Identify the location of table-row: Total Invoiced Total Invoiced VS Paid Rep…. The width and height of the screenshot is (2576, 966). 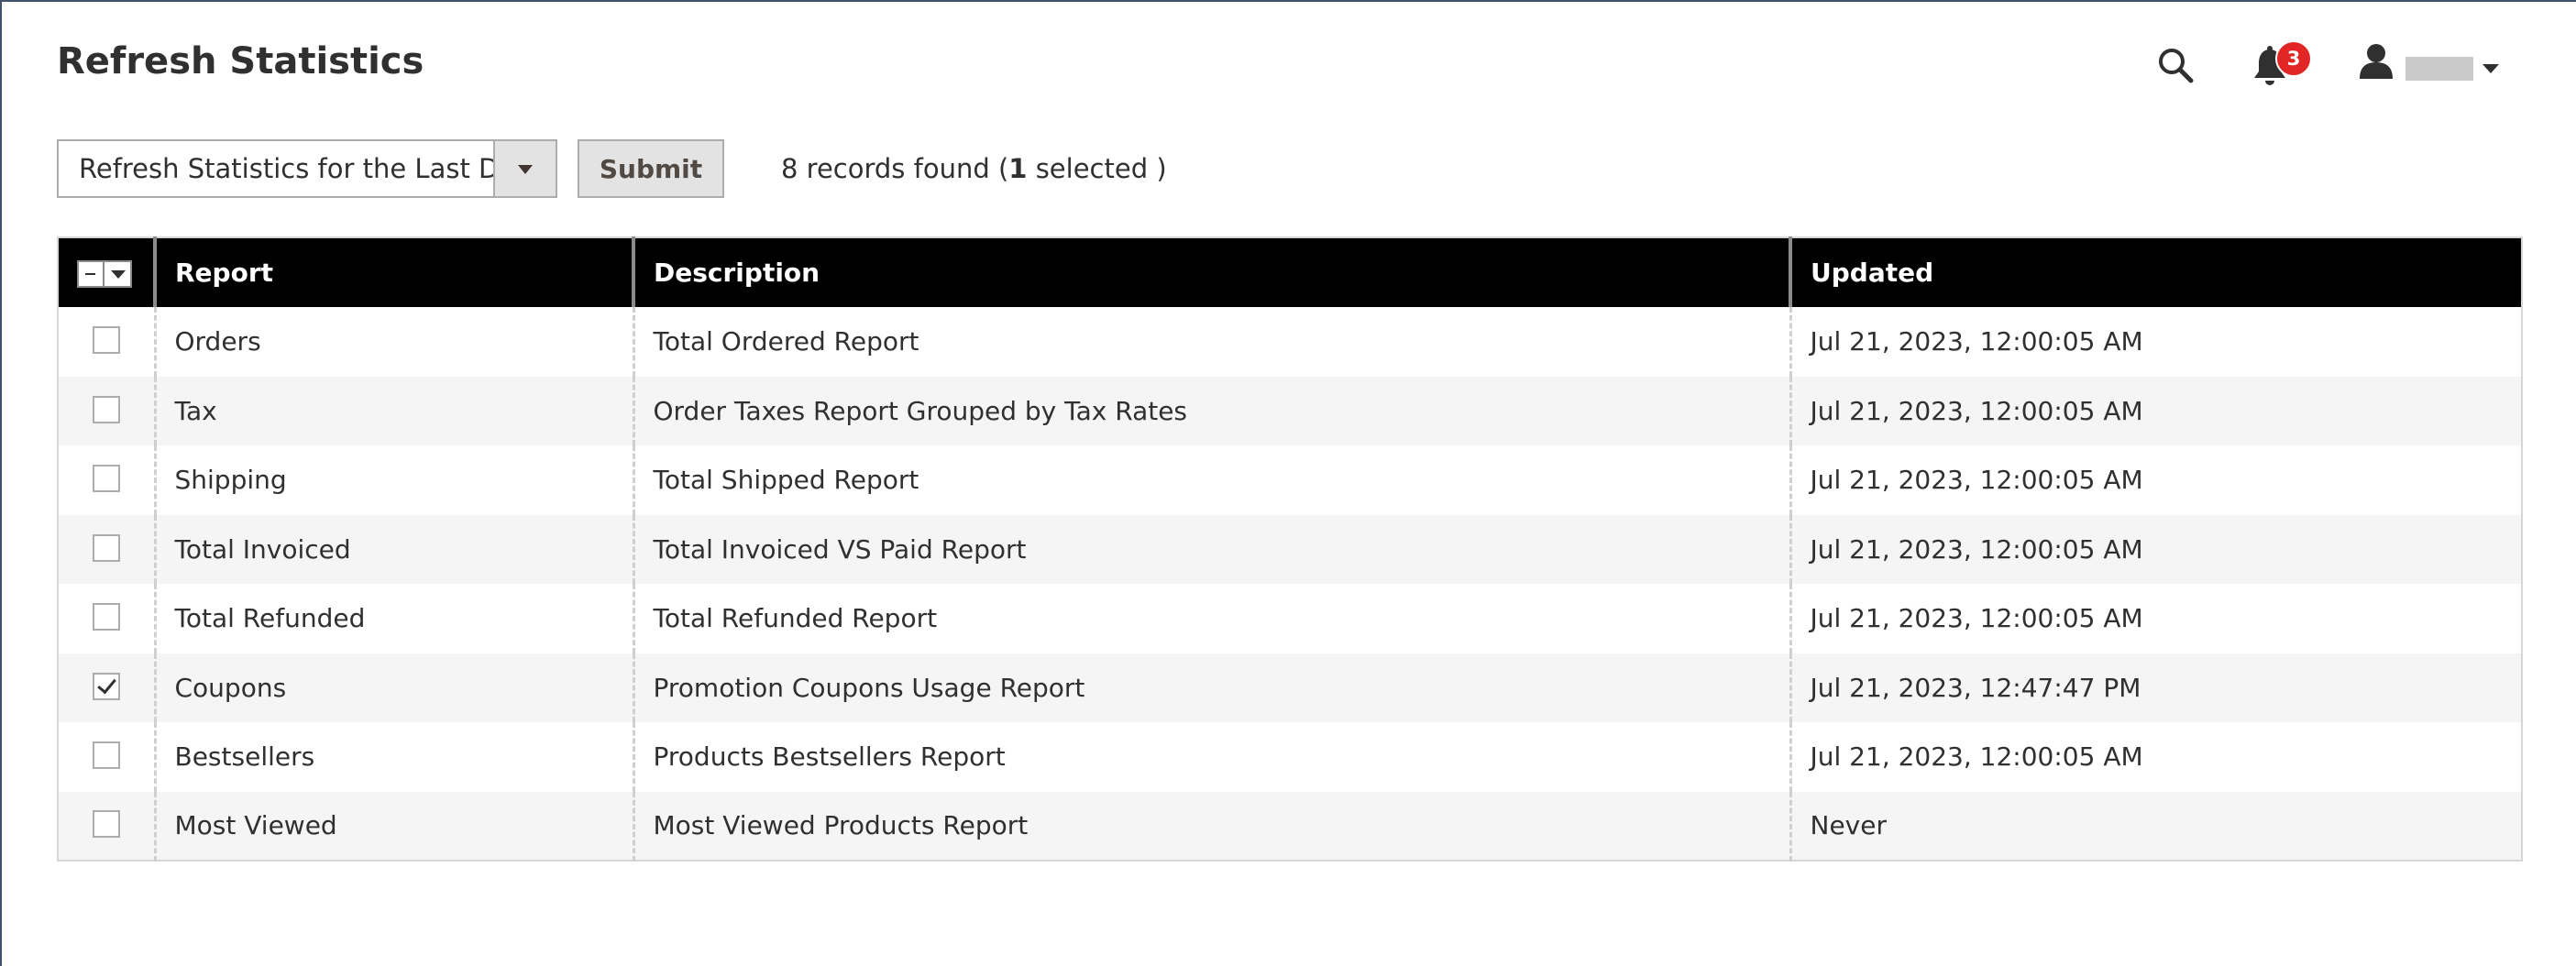
(1290, 549).